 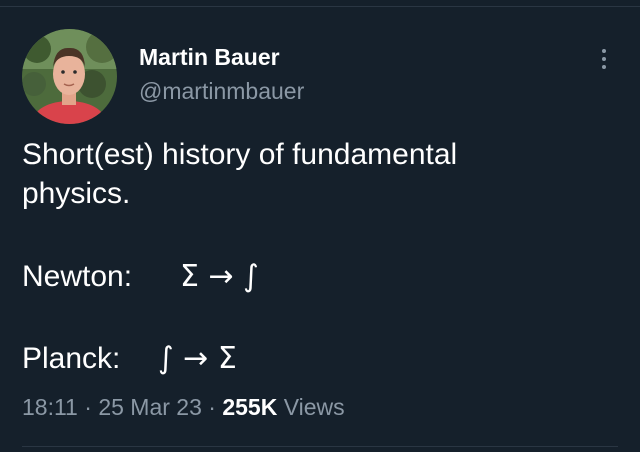 What do you see at coordinates (150, 407) in the screenshot?
I see `post-date: 25 Mar 23` at bounding box center [150, 407].